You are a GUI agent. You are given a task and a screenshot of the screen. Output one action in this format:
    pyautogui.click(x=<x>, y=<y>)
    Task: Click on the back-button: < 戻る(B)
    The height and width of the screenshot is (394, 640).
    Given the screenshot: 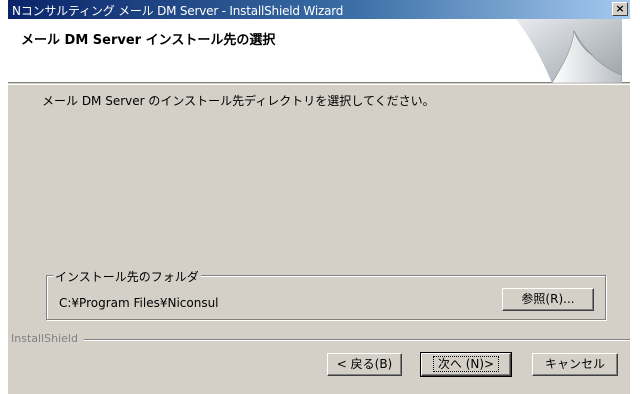 What is the action you would take?
    pyautogui.click(x=364, y=364)
    